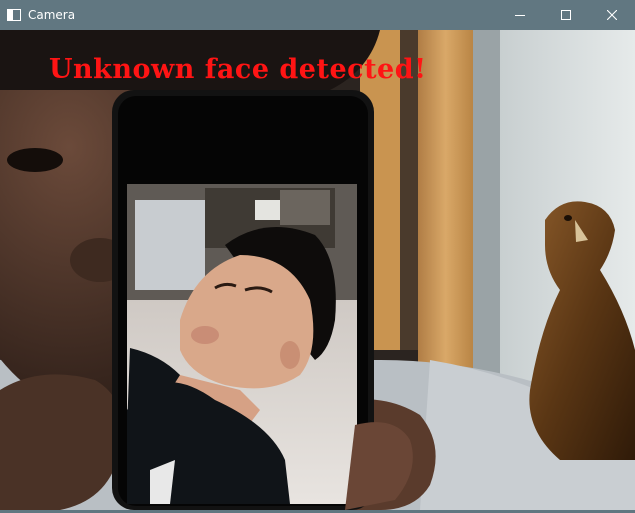  Describe the element at coordinates (52, 15) in the screenshot. I see `window-title: Camera` at that location.